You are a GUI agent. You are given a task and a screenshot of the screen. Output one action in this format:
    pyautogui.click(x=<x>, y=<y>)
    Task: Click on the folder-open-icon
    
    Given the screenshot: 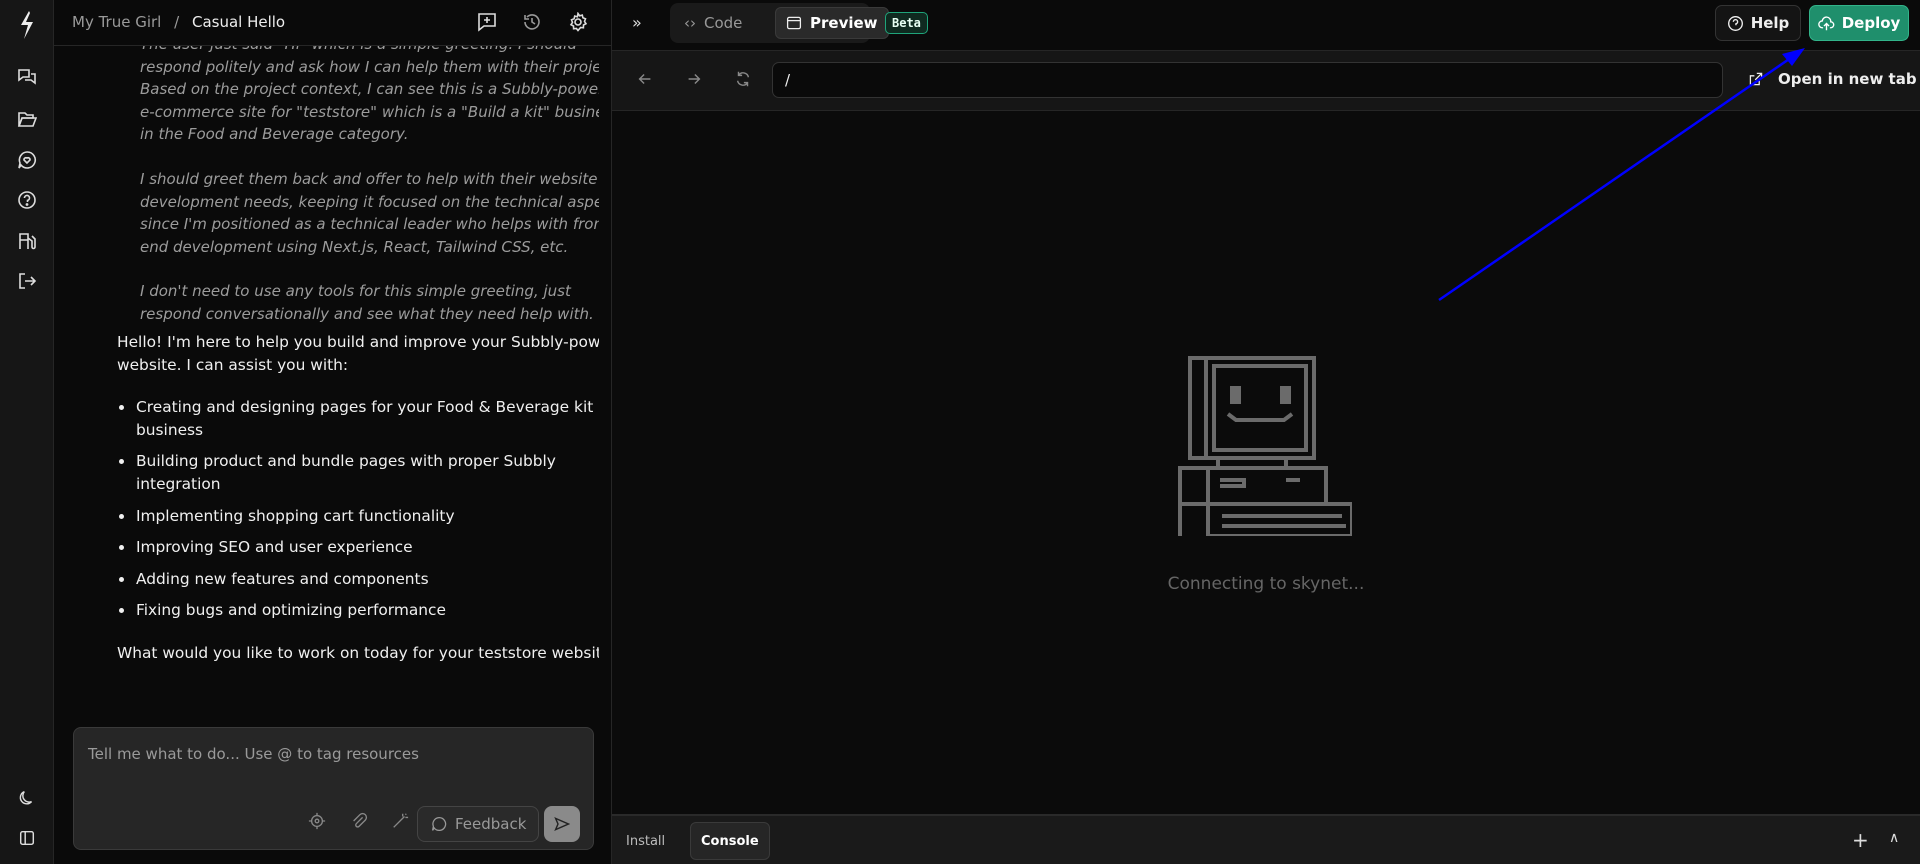 What is the action you would take?
    pyautogui.click(x=27, y=119)
    